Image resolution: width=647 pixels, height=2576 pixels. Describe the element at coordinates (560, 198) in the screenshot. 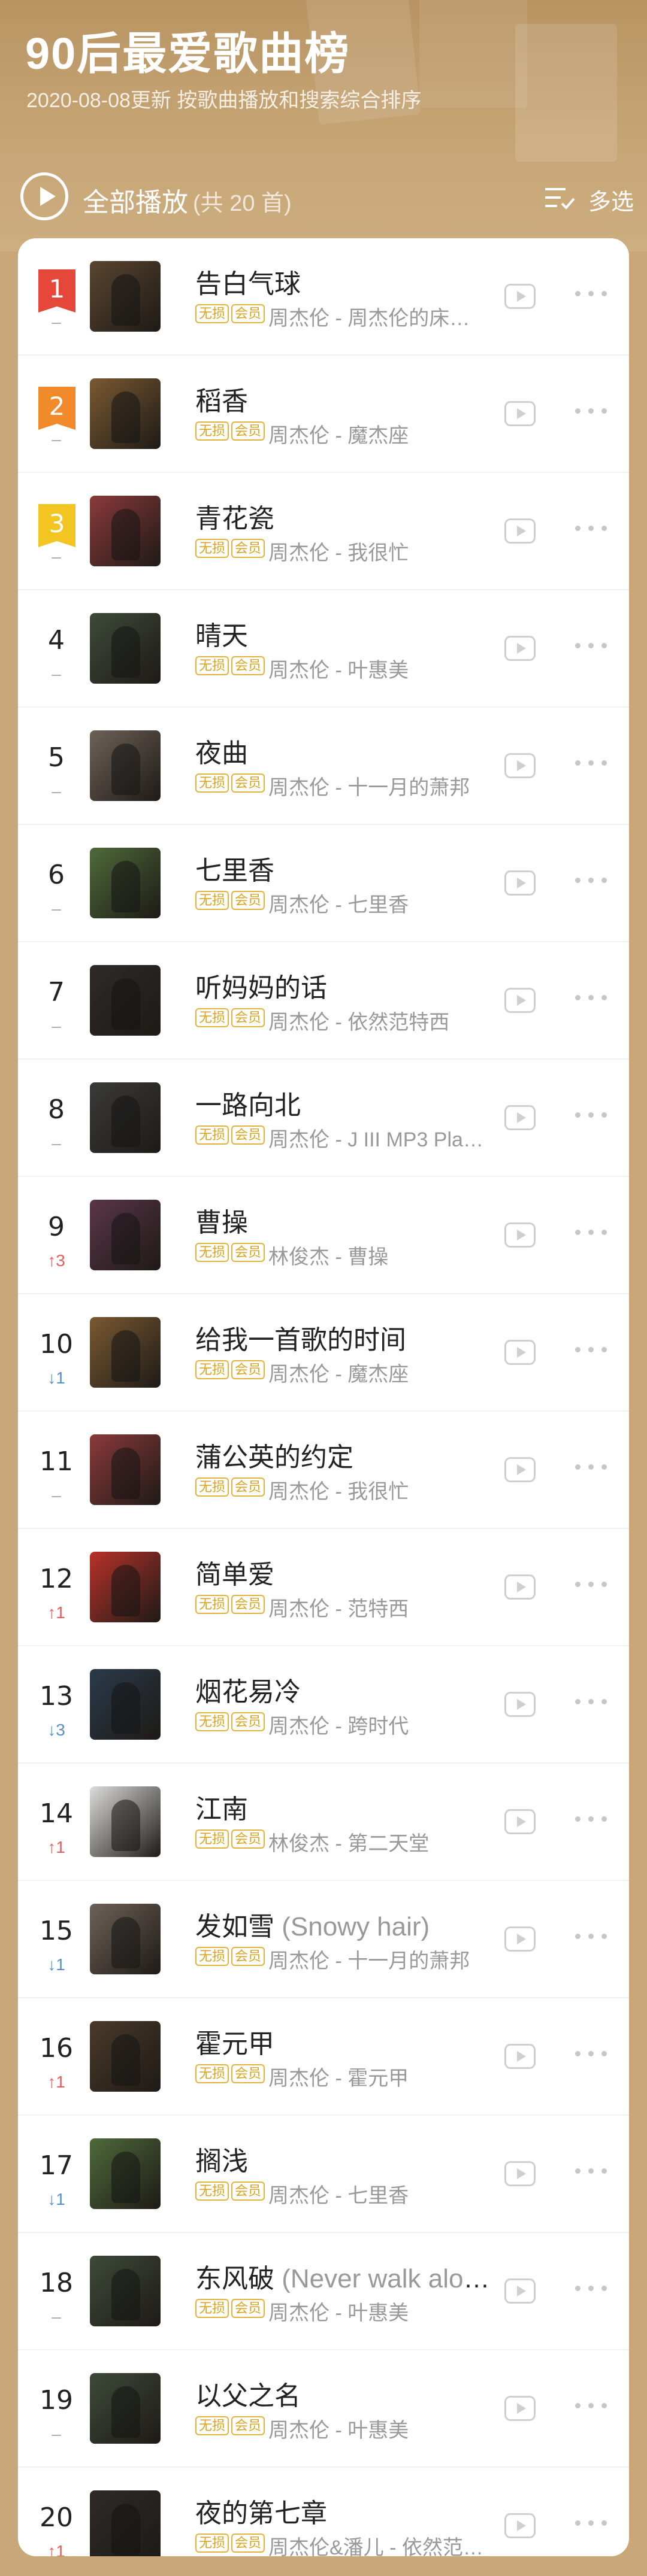

I see `multi-select-icon` at that location.